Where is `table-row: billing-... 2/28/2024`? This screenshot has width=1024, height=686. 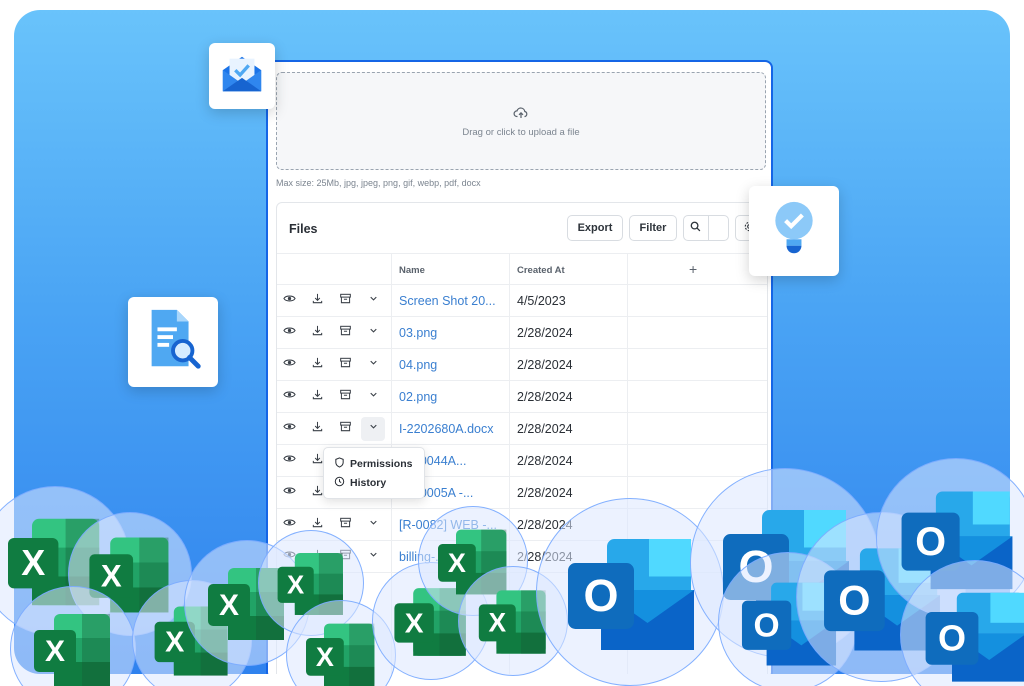
table-row: billing-... 2/28/2024 is located at coordinates (522, 557).